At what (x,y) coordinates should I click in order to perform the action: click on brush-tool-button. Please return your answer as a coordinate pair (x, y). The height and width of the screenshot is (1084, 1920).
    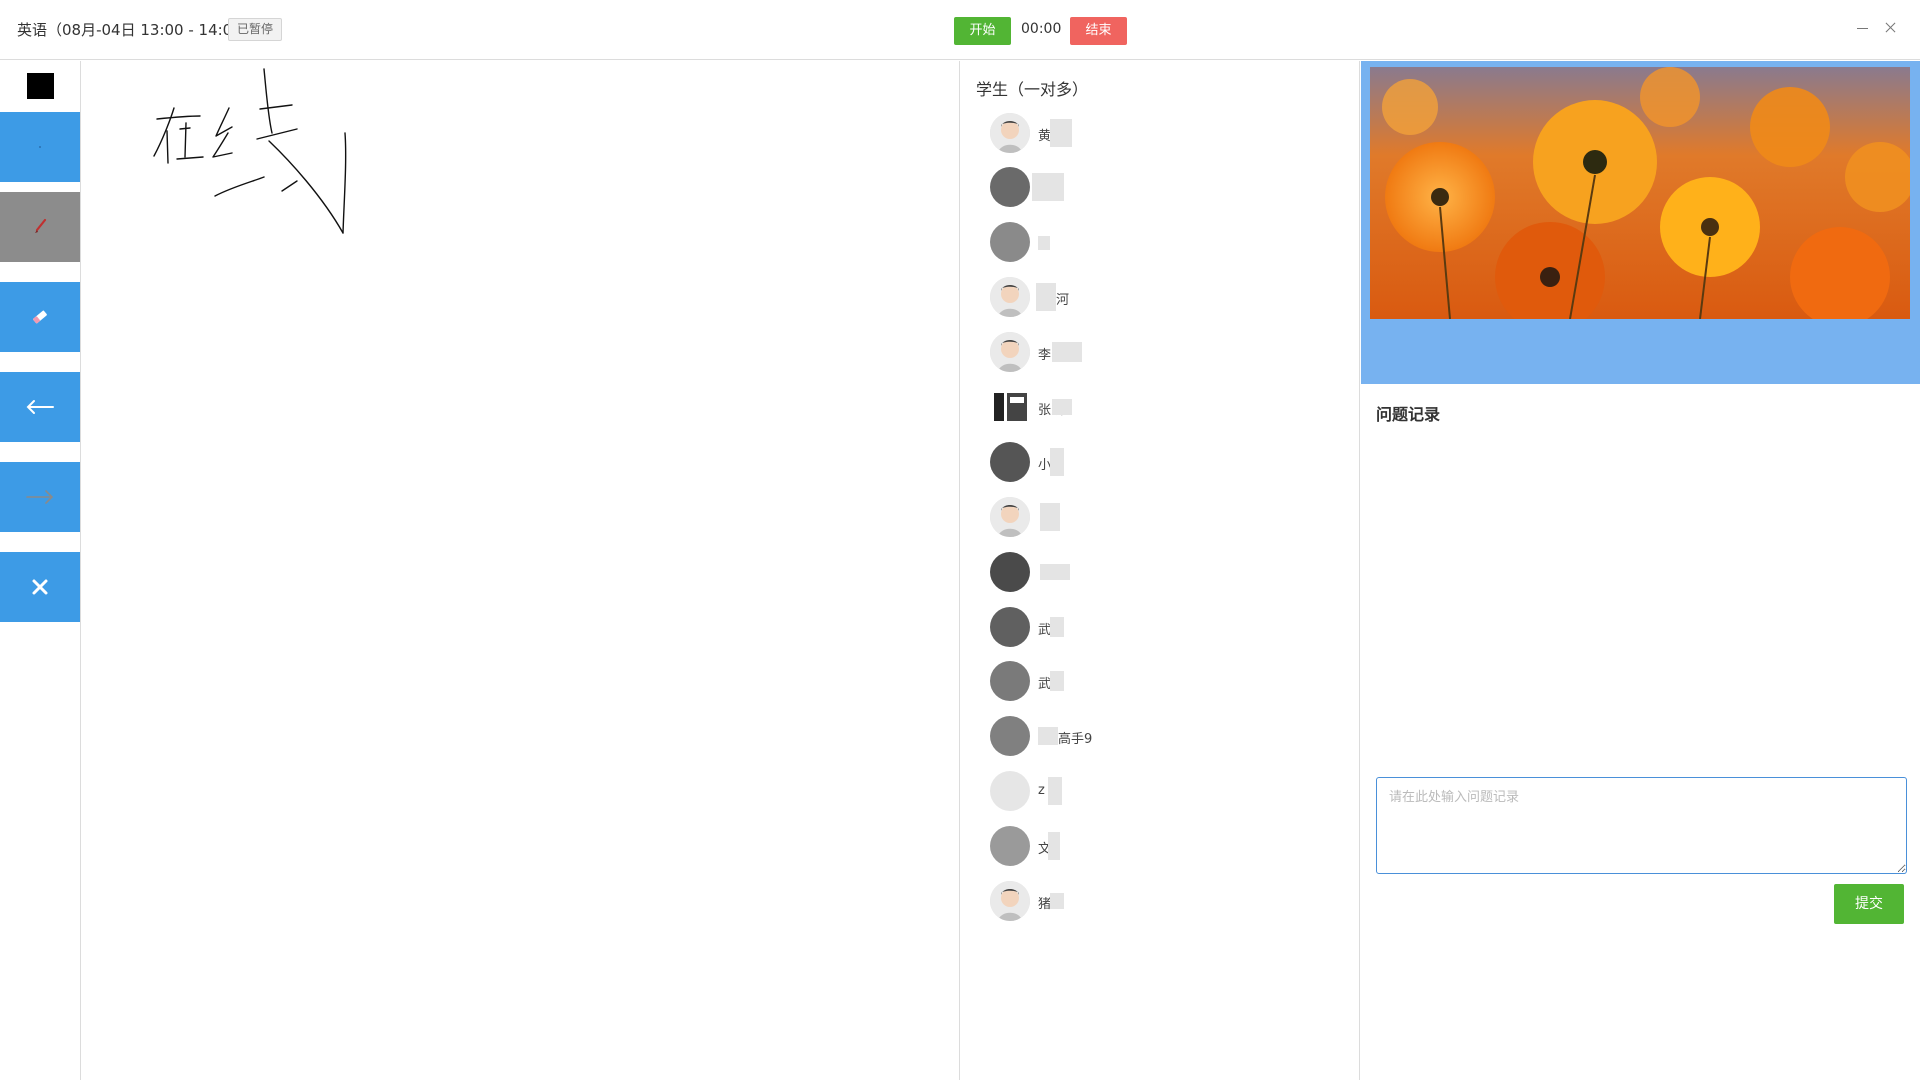
    Looking at the image, I should click on (40, 227).